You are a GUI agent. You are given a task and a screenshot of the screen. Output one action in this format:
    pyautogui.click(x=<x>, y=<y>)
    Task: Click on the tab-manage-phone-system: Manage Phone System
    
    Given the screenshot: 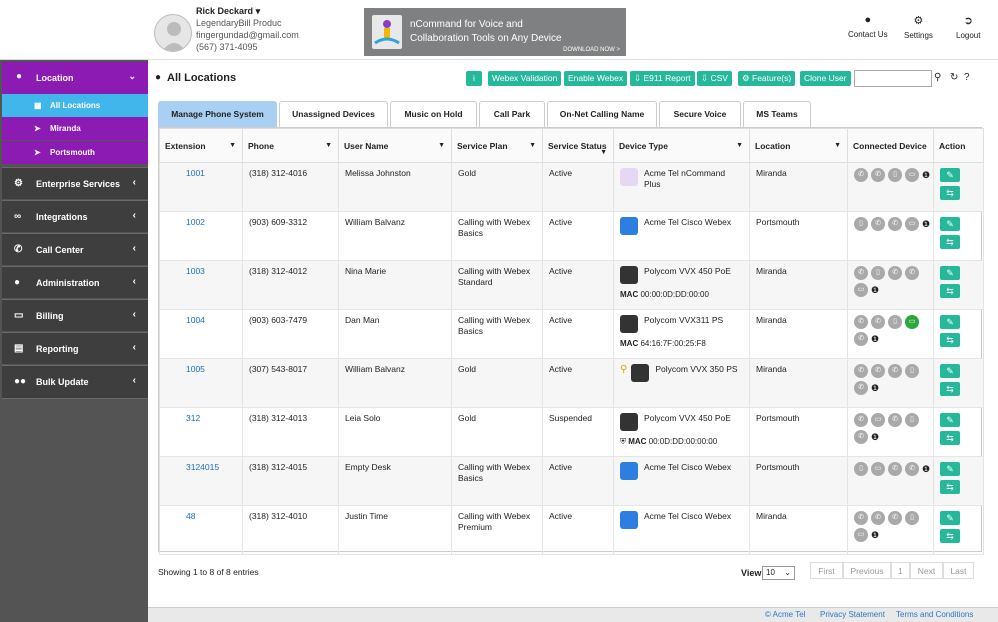 What is the action you would take?
    pyautogui.click(x=217, y=114)
    